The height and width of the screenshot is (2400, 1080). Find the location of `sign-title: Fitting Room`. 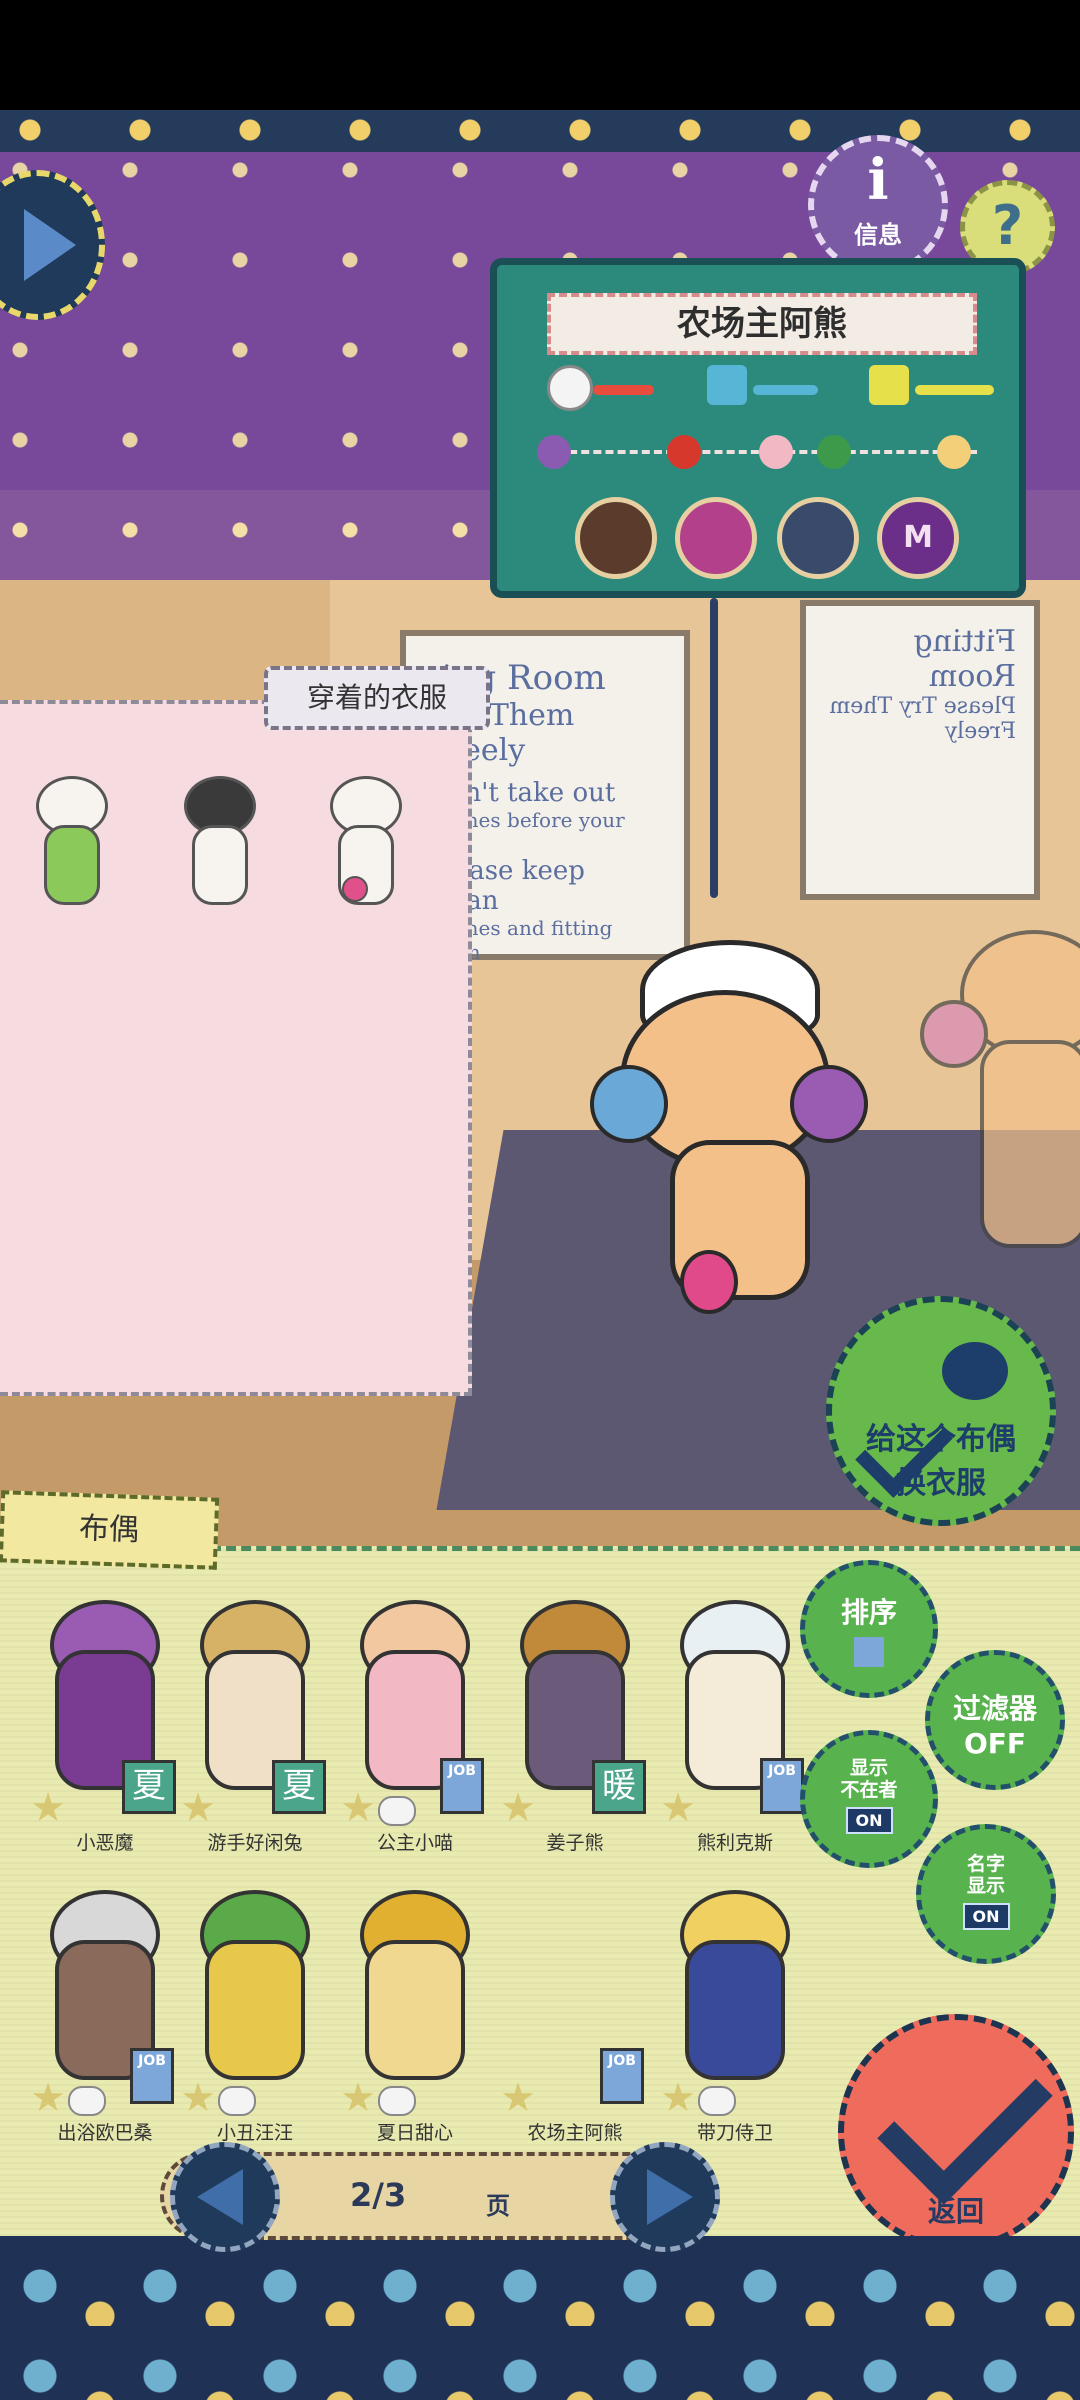

sign-title: Fitting Room is located at coordinates (964, 659).